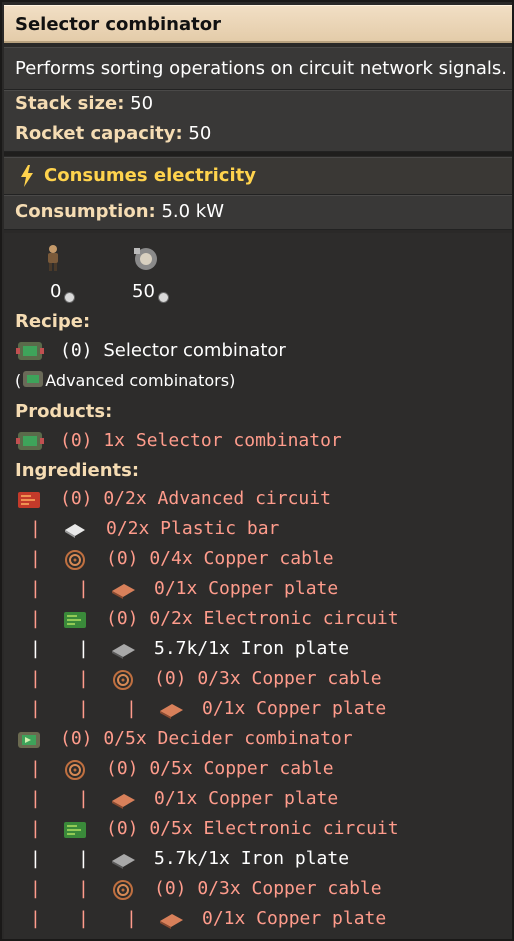  Describe the element at coordinates (201, 440) in the screenshot. I see `product-line: (0) 1x Selector combinator` at that location.